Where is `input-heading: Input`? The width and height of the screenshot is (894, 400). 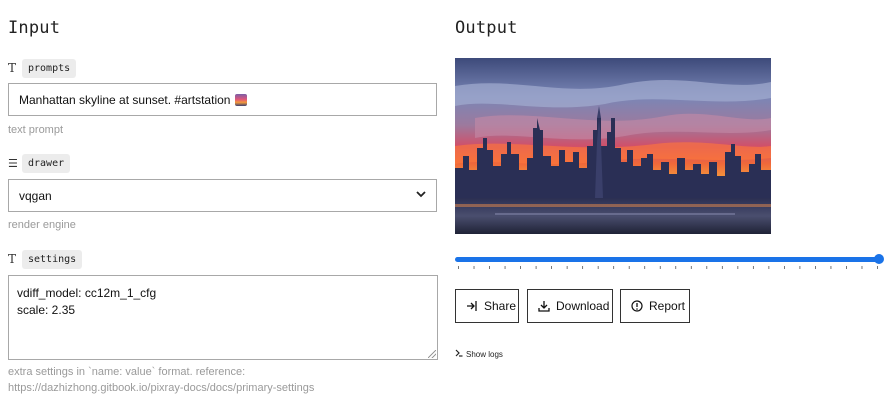
input-heading: Input is located at coordinates (34, 28).